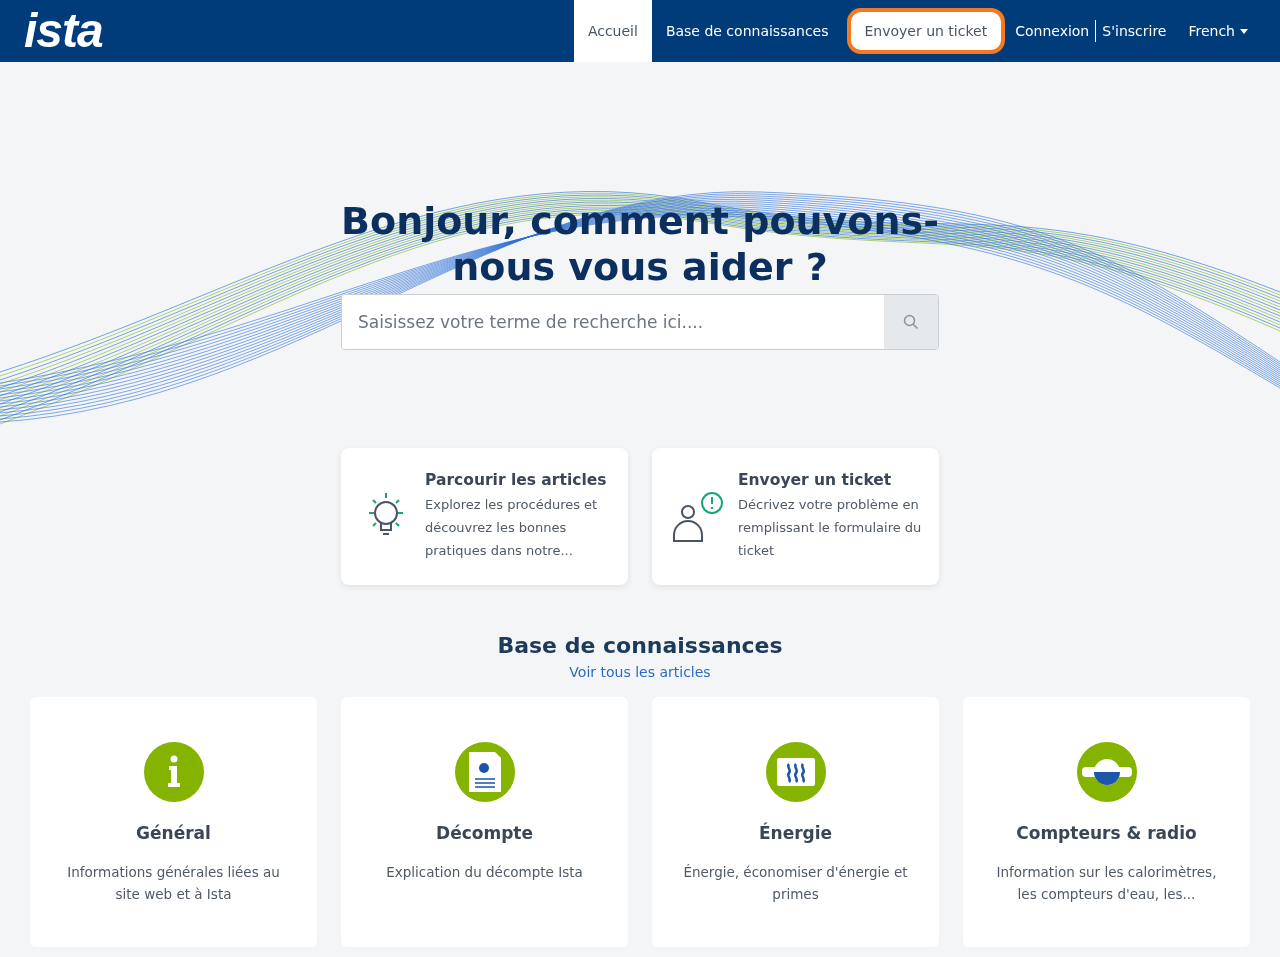  I want to click on category-card: Énergie Énergie, économiser d'énergie et primes, so click(795, 822).